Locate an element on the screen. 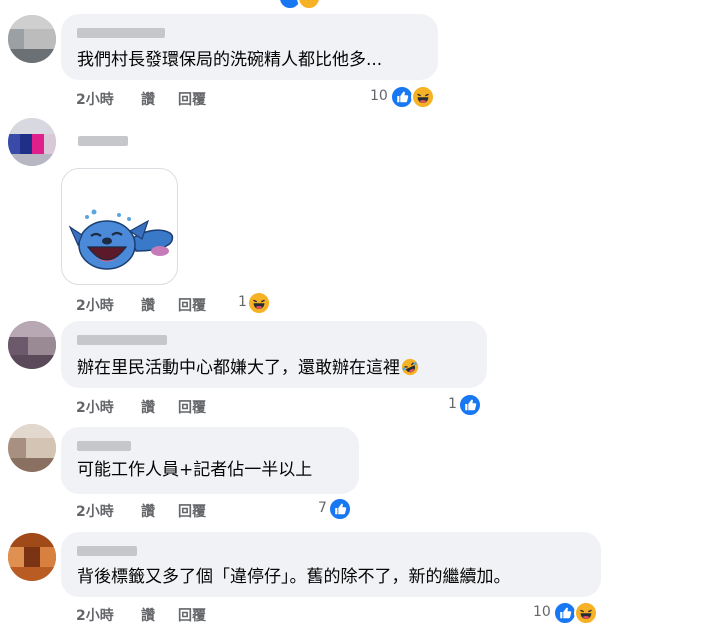  rofl-emoji is located at coordinates (410, 367).